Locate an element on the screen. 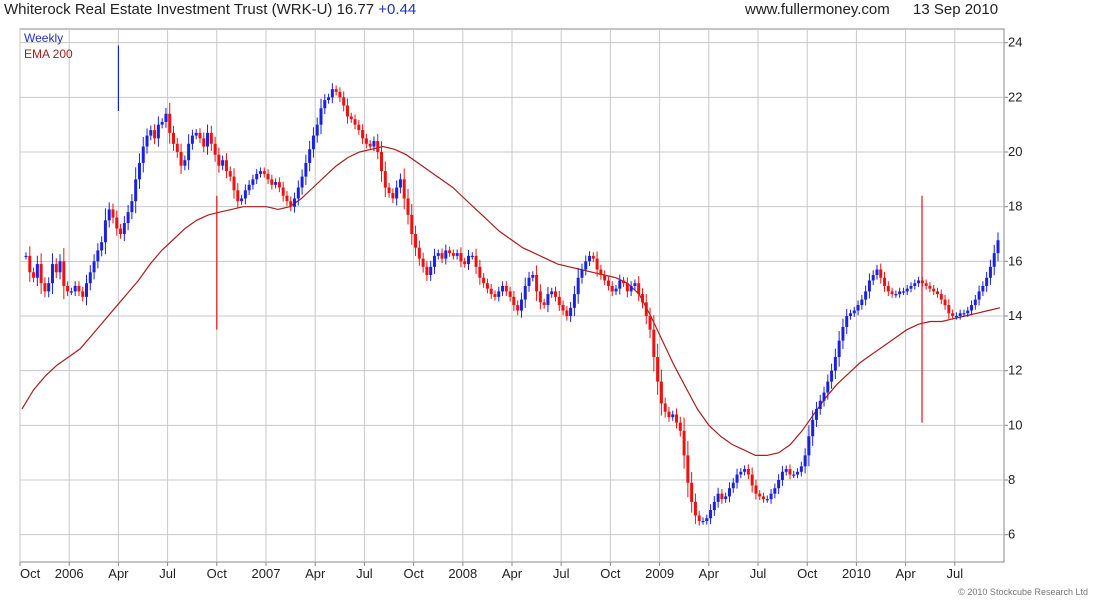 The height and width of the screenshot is (600, 1100). legend-ema: EMA 200 is located at coordinates (48, 54).